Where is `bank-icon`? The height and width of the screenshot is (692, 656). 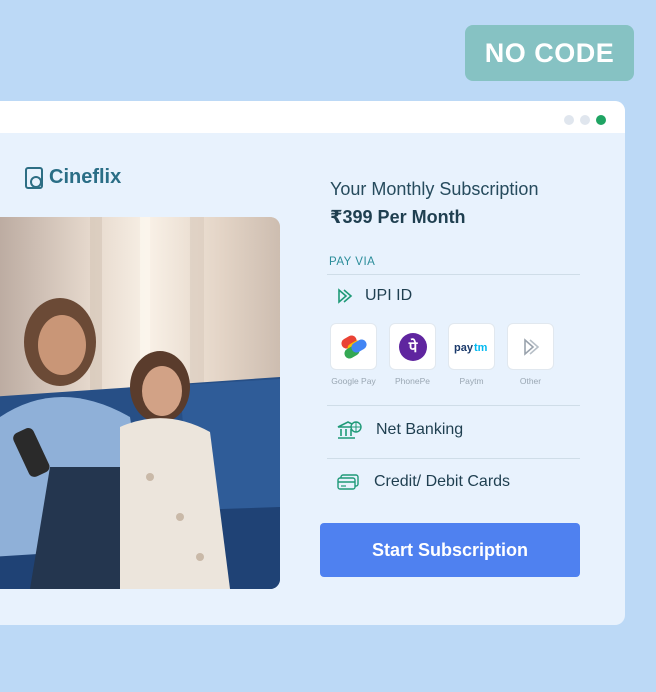
bank-icon is located at coordinates (349, 430).